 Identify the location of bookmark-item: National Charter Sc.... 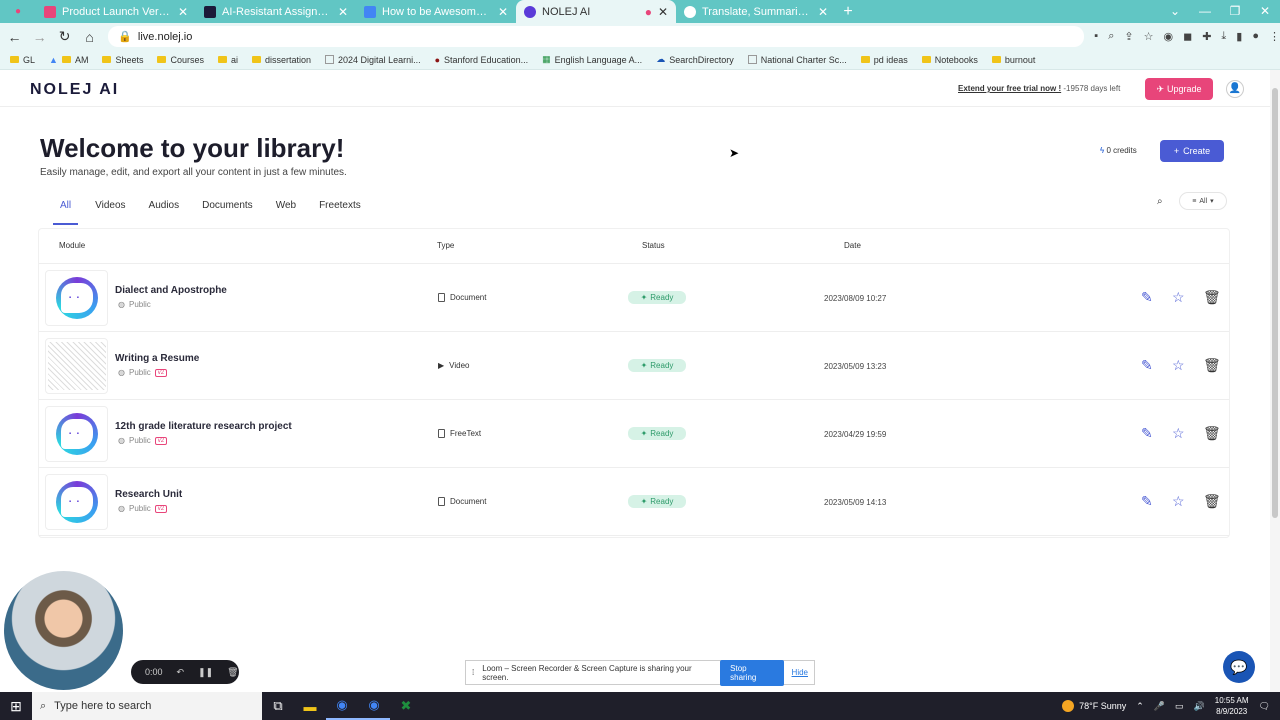
(797, 60).